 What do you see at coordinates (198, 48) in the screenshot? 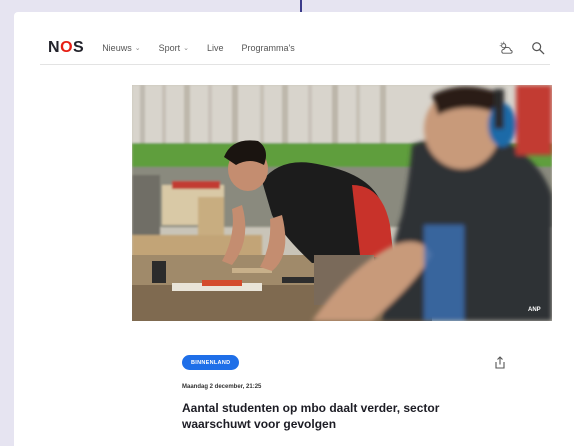
I see `main-nav: Nieuws ⌄ Sport ⌄ Live Programma's` at bounding box center [198, 48].